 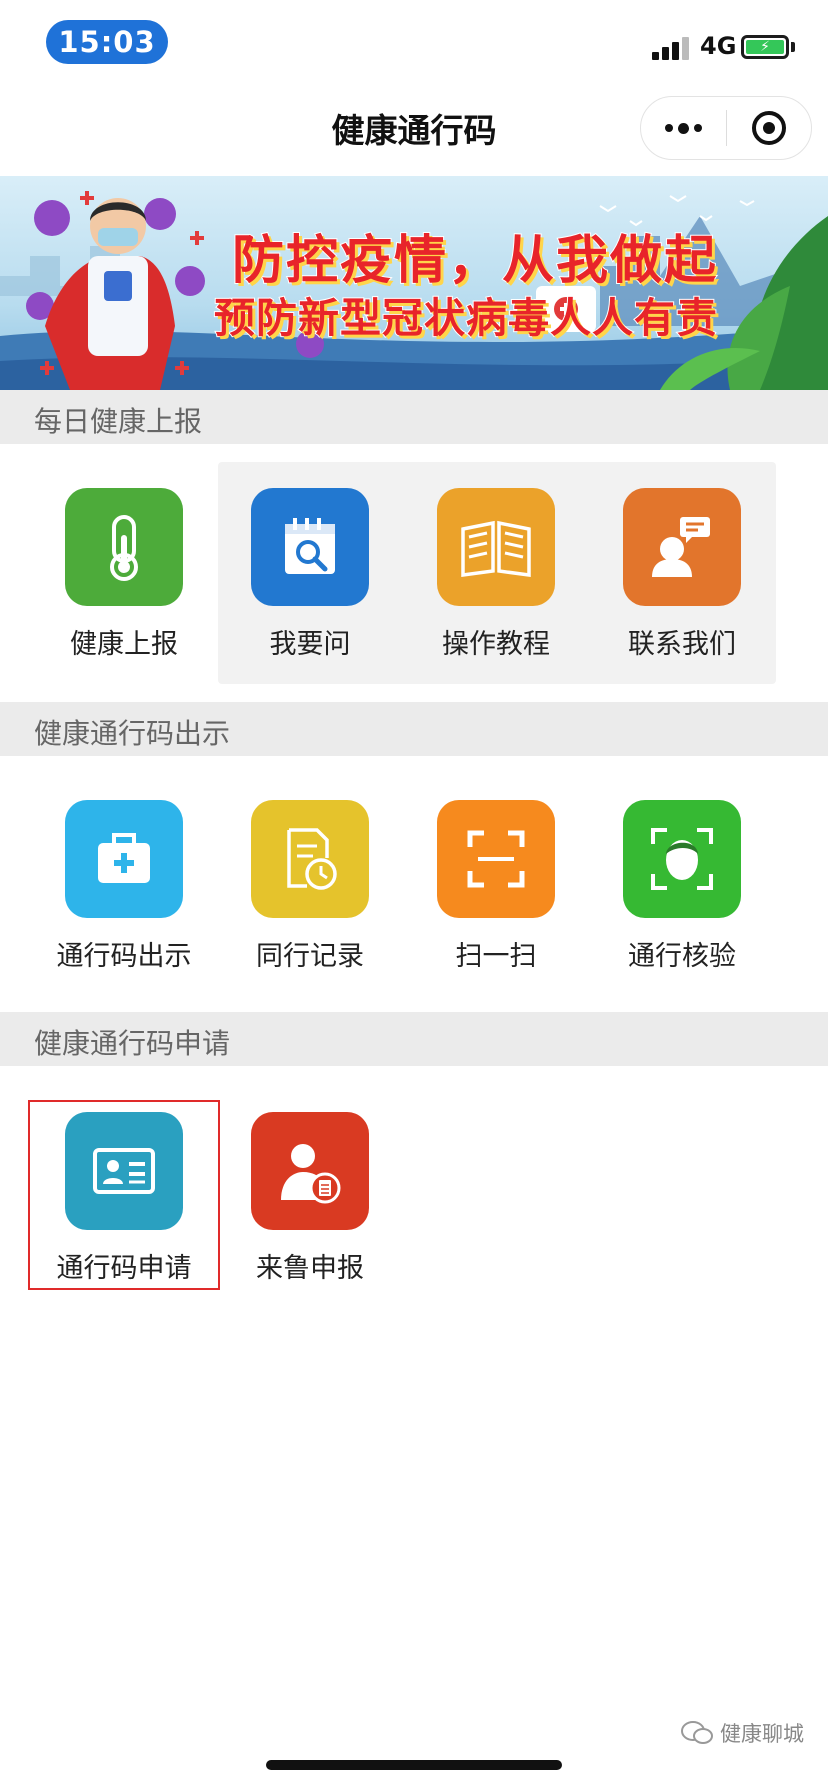 What do you see at coordinates (762, 1734) in the screenshot?
I see `watermark-text: 健康聊城` at bounding box center [762, 1734].